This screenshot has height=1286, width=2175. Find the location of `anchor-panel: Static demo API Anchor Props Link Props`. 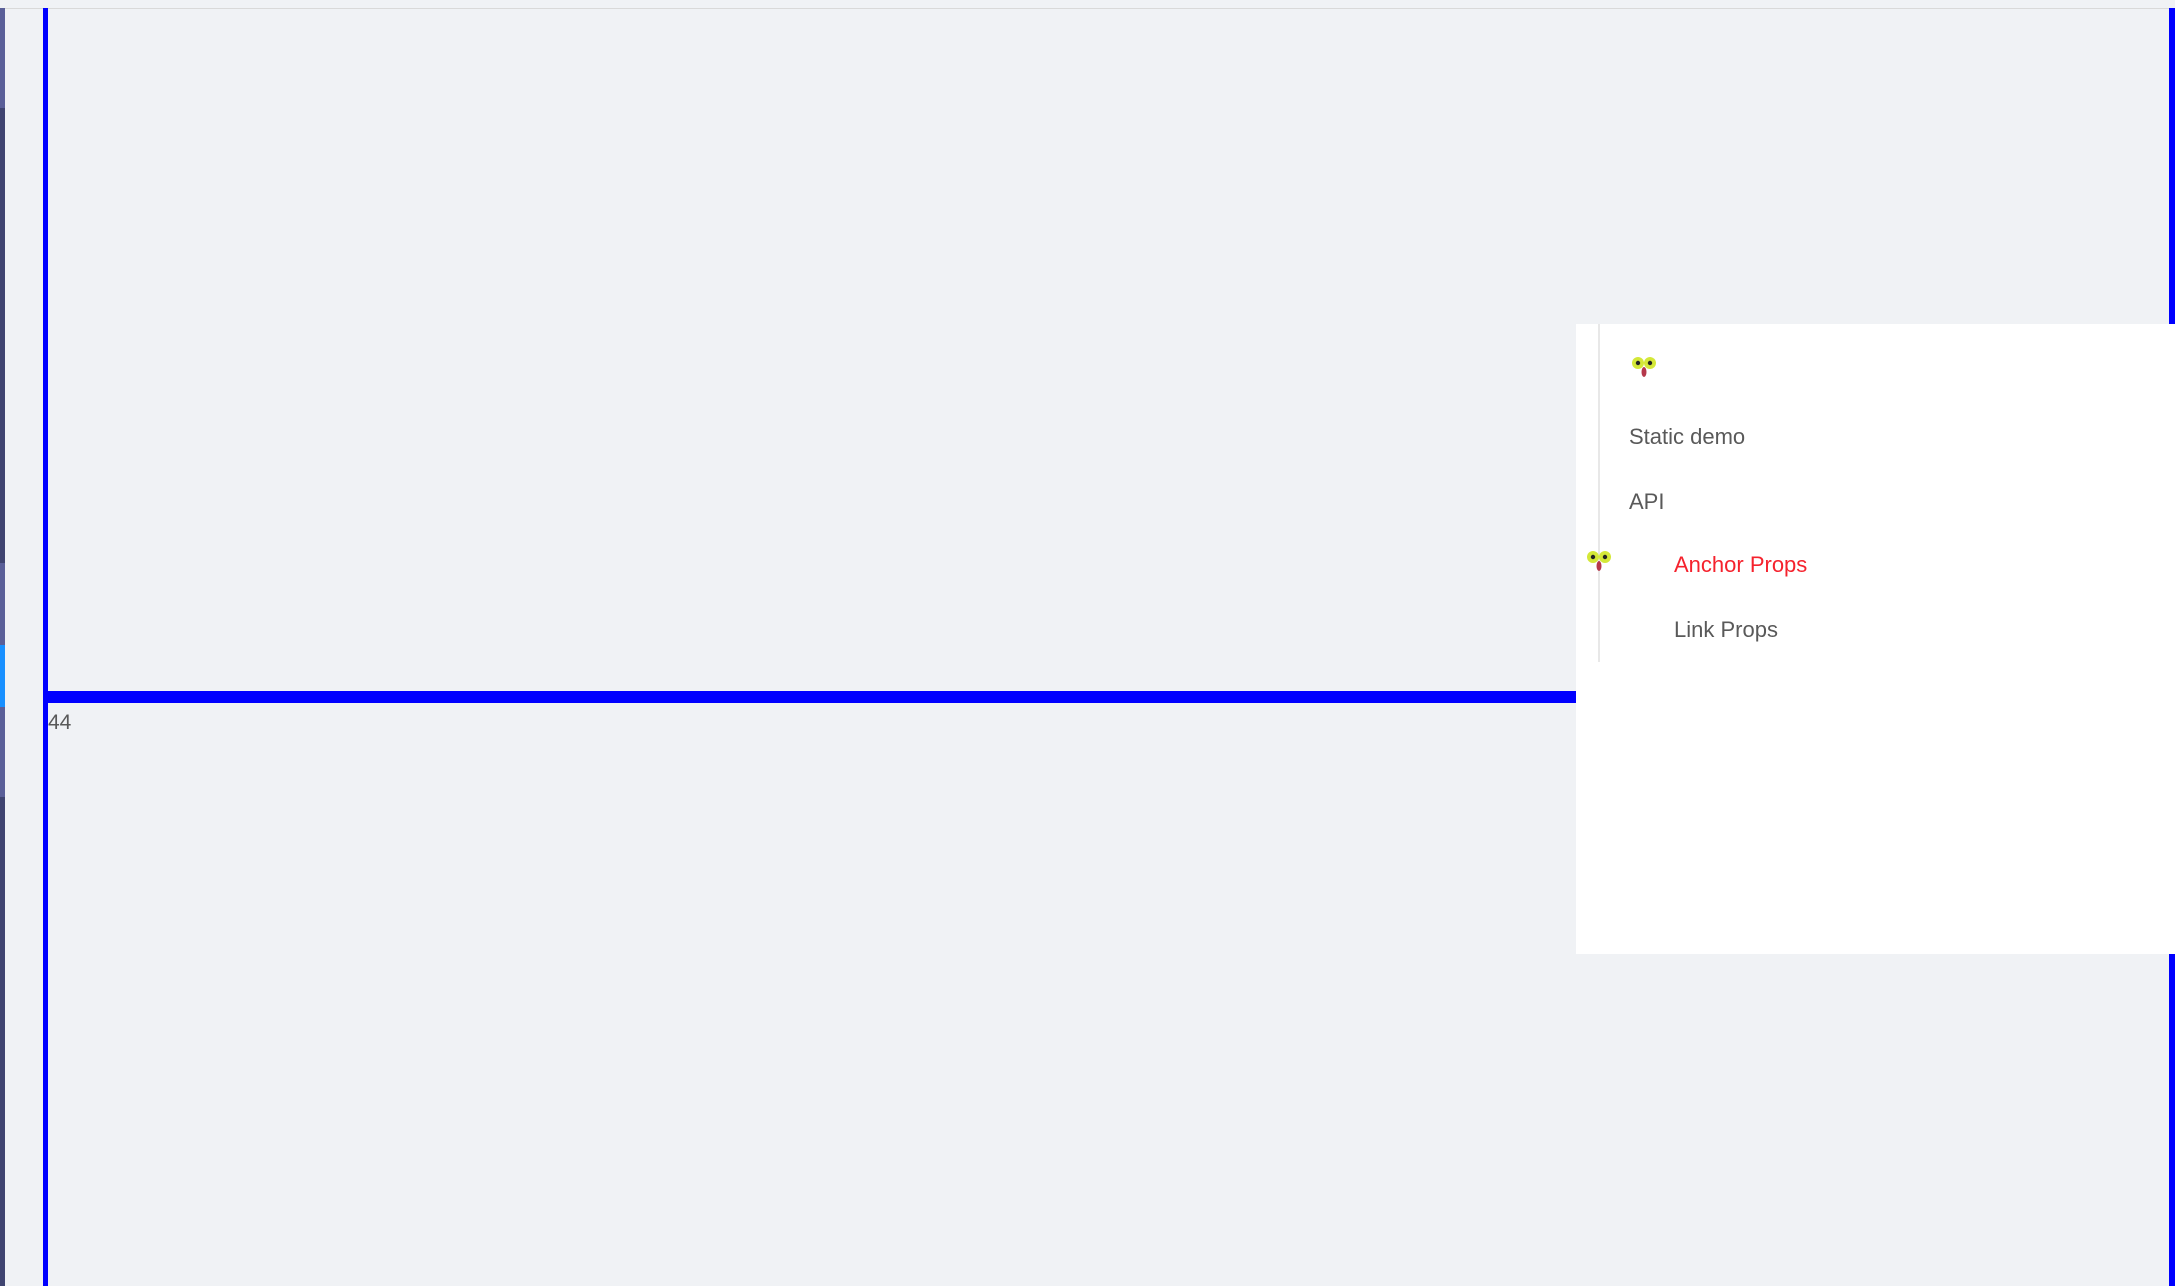

anchor-panel: Static demo API Anchor Props Link Props is located at coordinates (1875, 639).